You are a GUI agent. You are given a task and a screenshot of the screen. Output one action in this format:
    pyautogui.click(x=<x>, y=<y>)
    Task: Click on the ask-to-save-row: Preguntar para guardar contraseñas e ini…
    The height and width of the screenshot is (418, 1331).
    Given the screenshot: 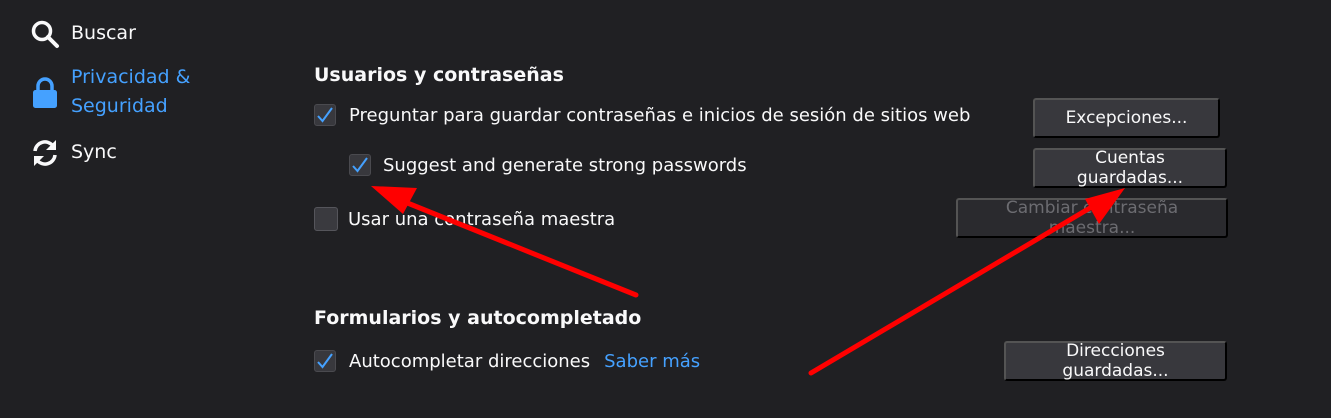 What is the action you would take?
    pyautogui.click(x=642, y=115)
    